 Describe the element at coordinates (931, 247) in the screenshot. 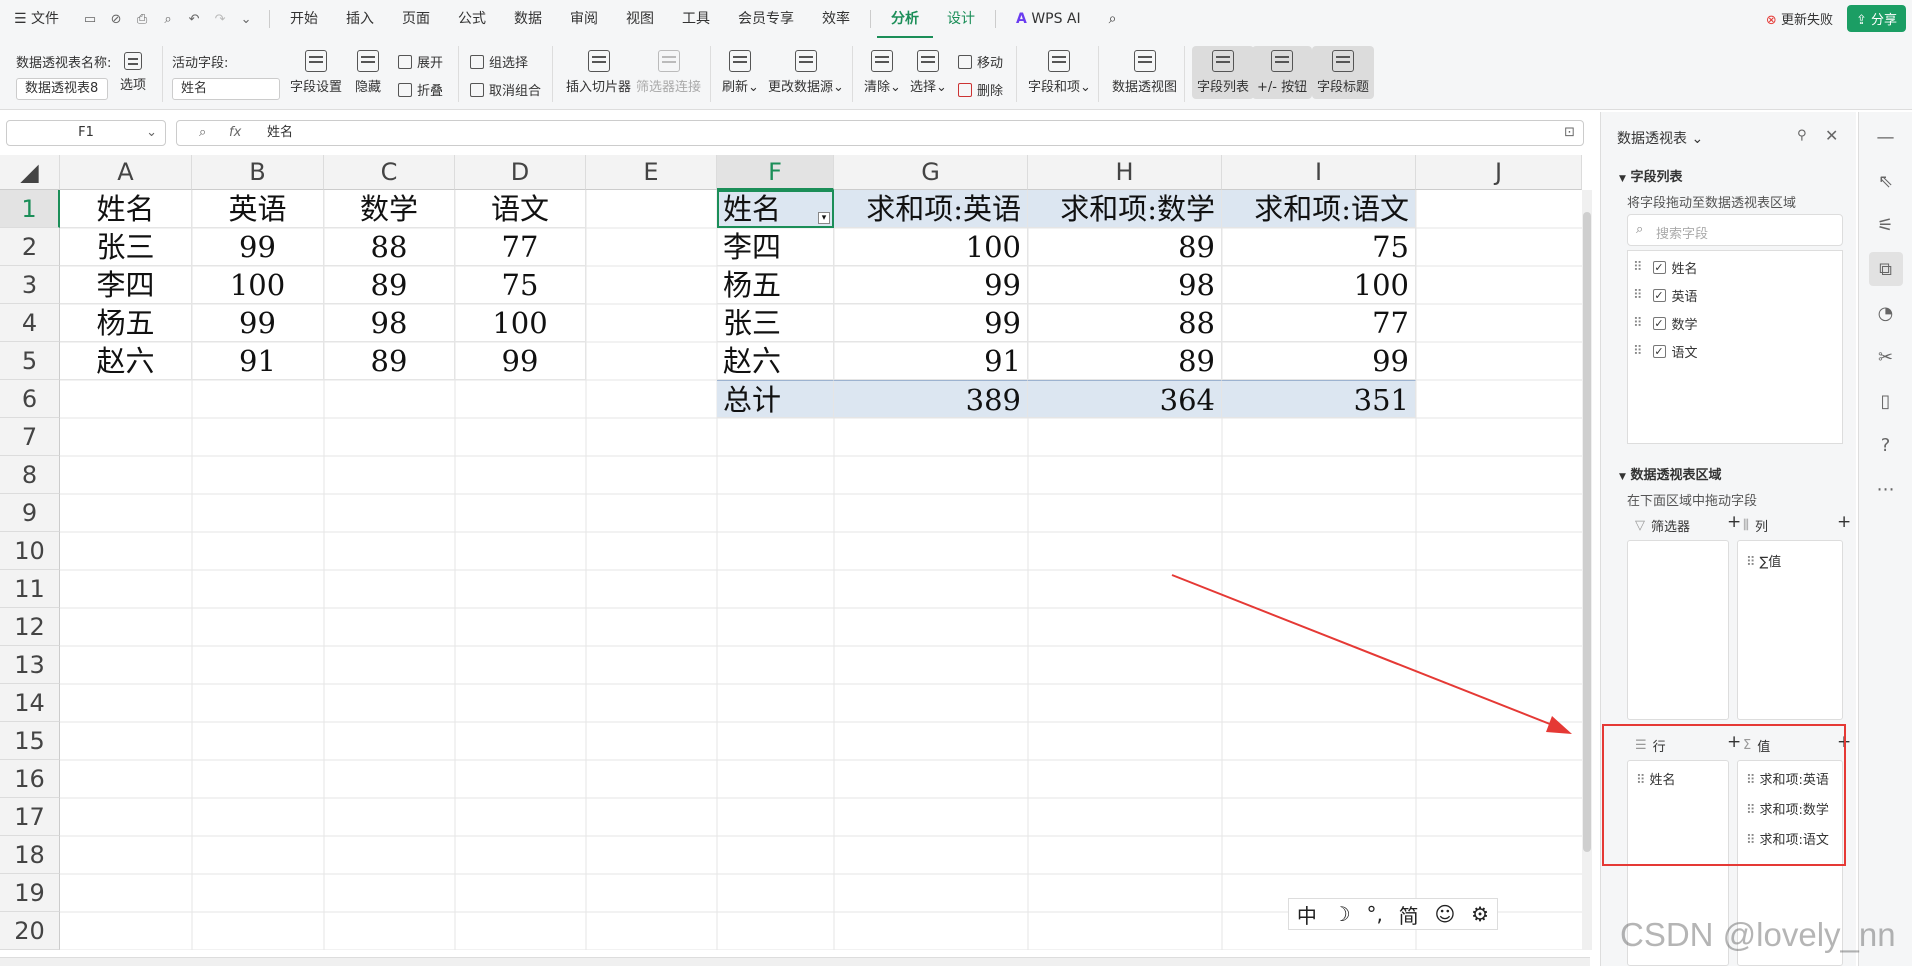

I see `pivot-cell: 100` at that location.